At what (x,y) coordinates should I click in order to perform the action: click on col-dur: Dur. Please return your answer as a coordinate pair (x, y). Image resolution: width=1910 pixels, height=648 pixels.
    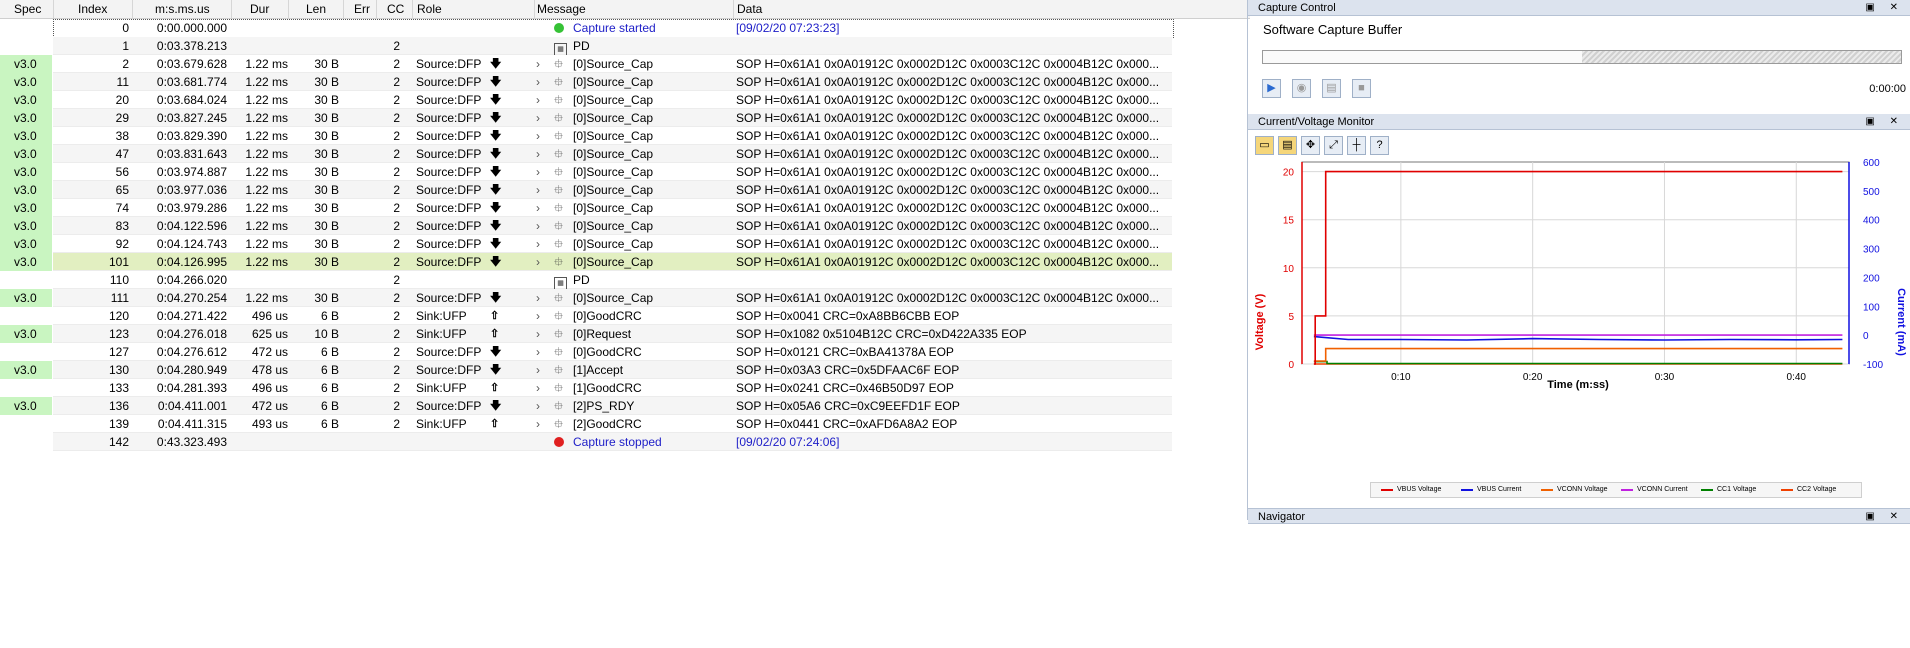
    Looking at the image, I should click on (259, 9).